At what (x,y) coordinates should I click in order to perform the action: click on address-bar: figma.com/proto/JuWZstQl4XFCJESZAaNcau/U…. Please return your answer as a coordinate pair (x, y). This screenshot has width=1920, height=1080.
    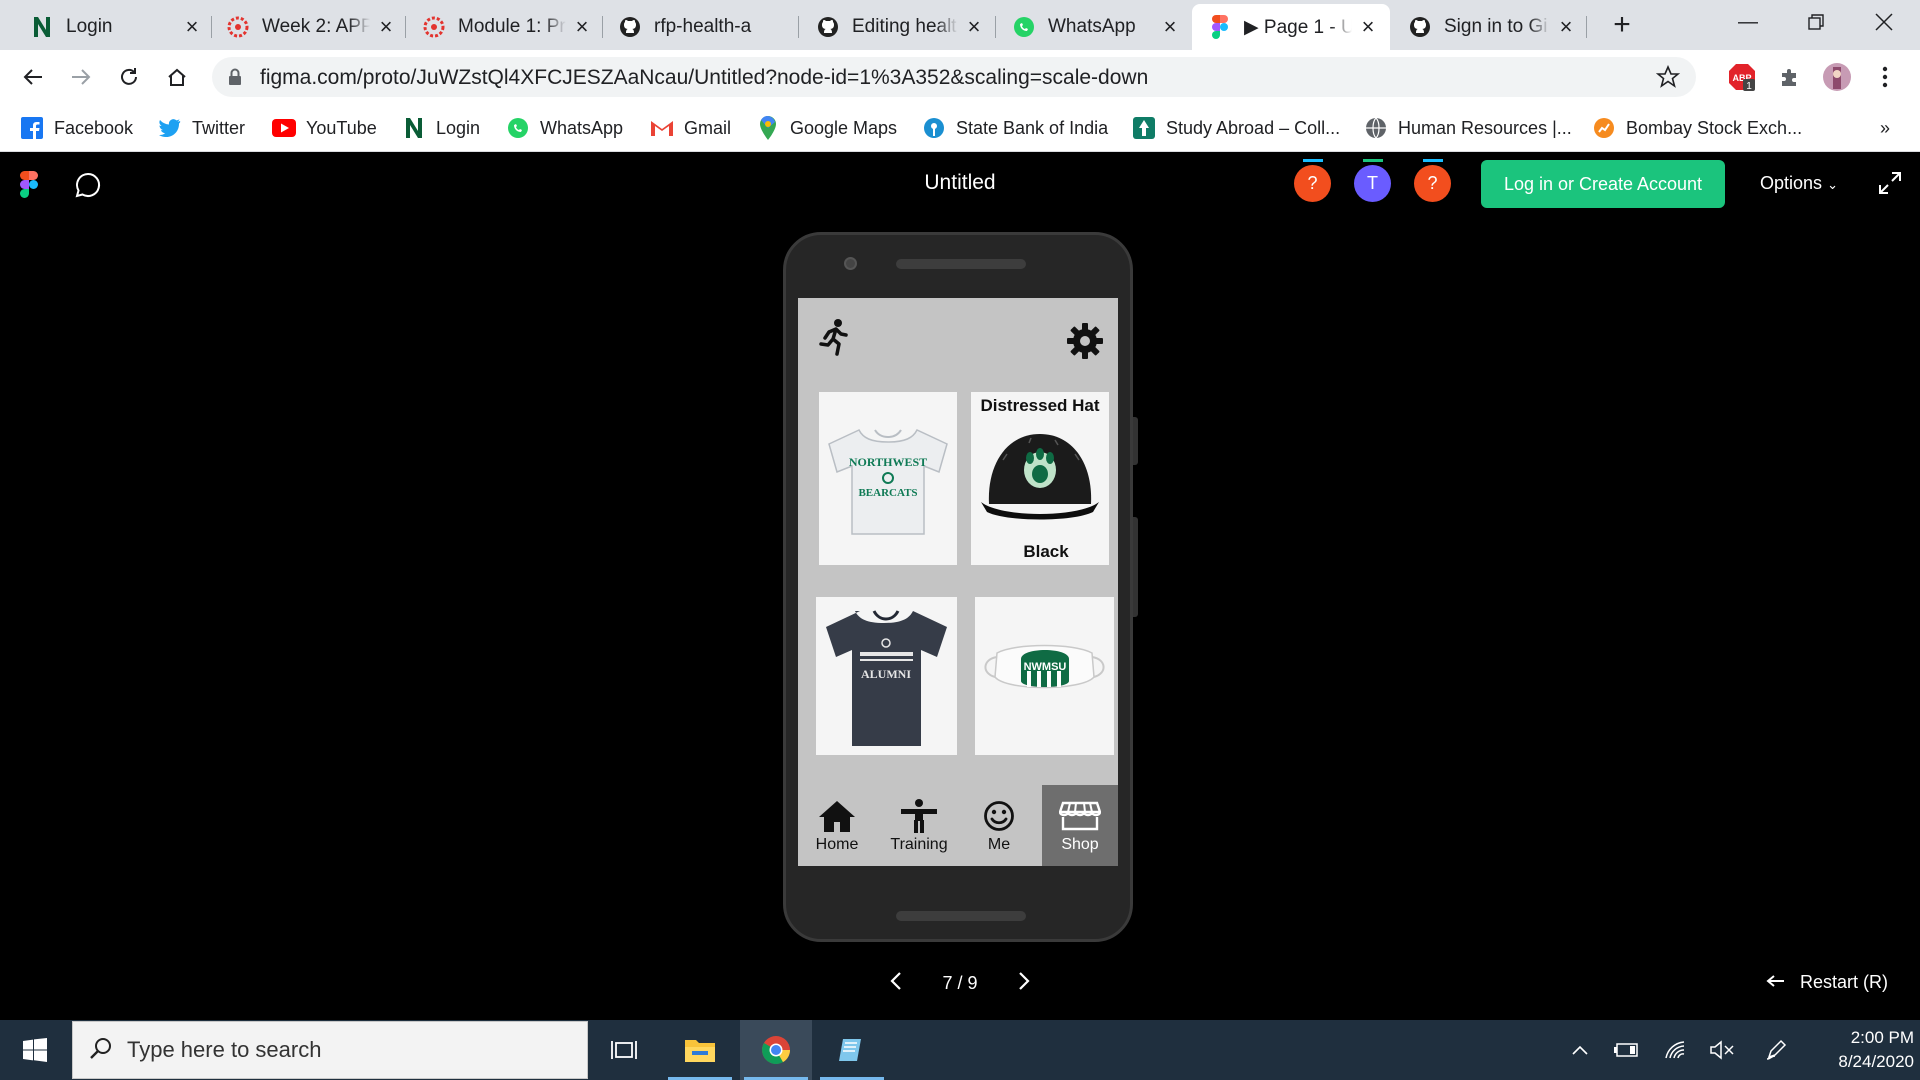
    Looking at the image, I should click on (954, 77).